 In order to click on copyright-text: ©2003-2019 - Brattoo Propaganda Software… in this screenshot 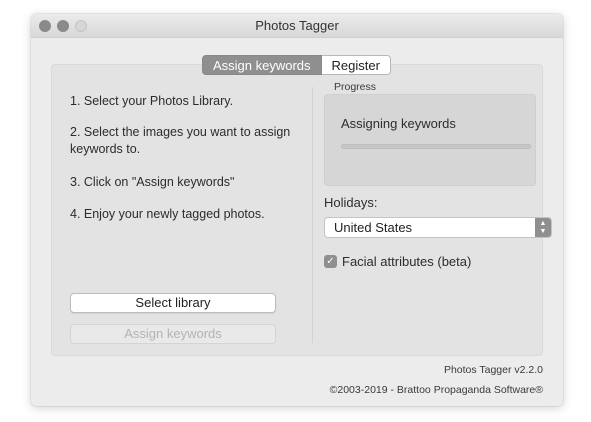, I will do `click(436, 390)`.